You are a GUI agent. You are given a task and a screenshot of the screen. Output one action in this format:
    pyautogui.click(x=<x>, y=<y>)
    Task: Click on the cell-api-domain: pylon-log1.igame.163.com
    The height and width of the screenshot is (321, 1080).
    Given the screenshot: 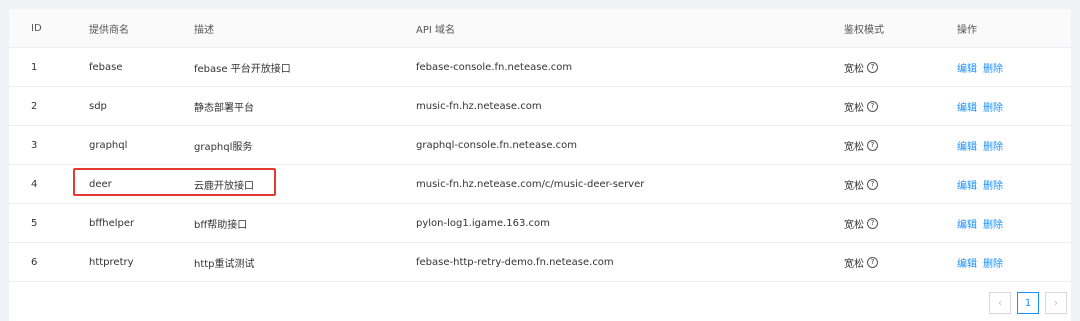 What is the action you would take?
    pyautogui.click(x=483, y=223)
    